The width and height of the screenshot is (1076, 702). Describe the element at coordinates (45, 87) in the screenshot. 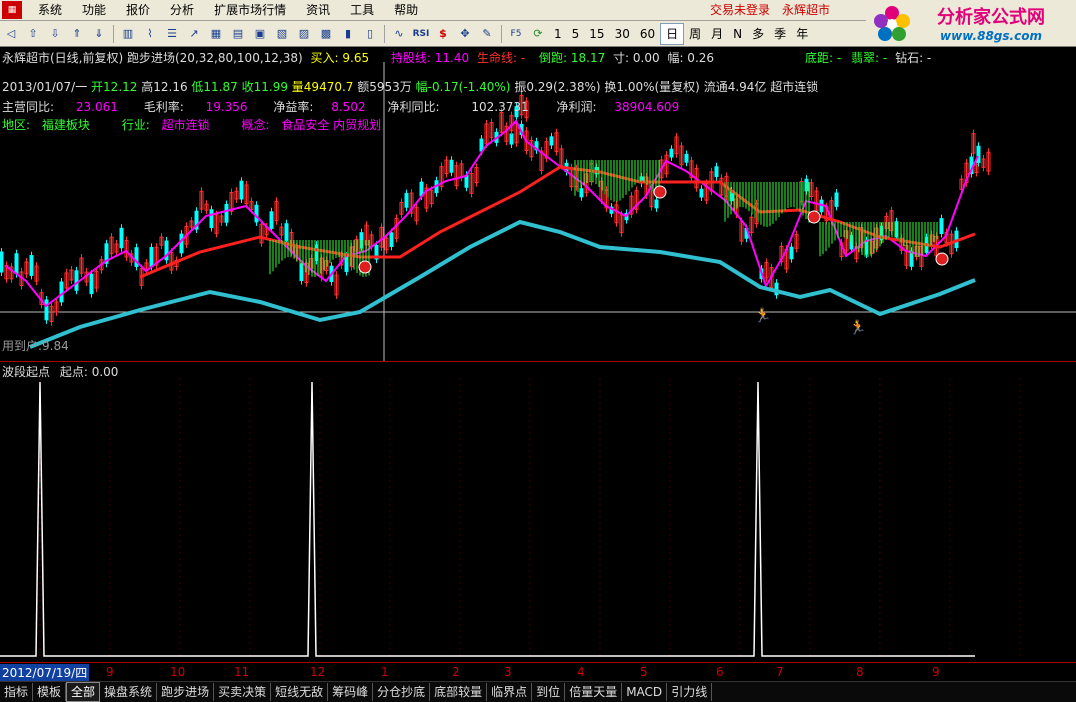

I see `quote-date: 2013/01/07/一` at that location.